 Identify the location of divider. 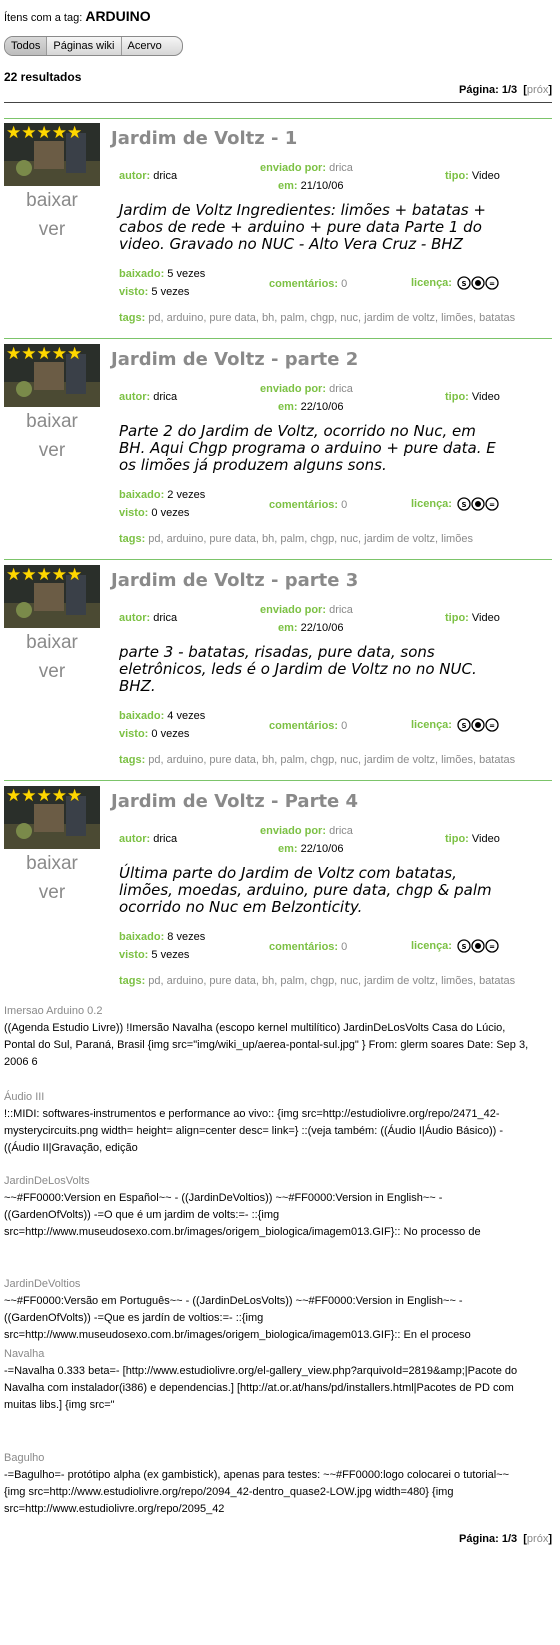
(278, 338).